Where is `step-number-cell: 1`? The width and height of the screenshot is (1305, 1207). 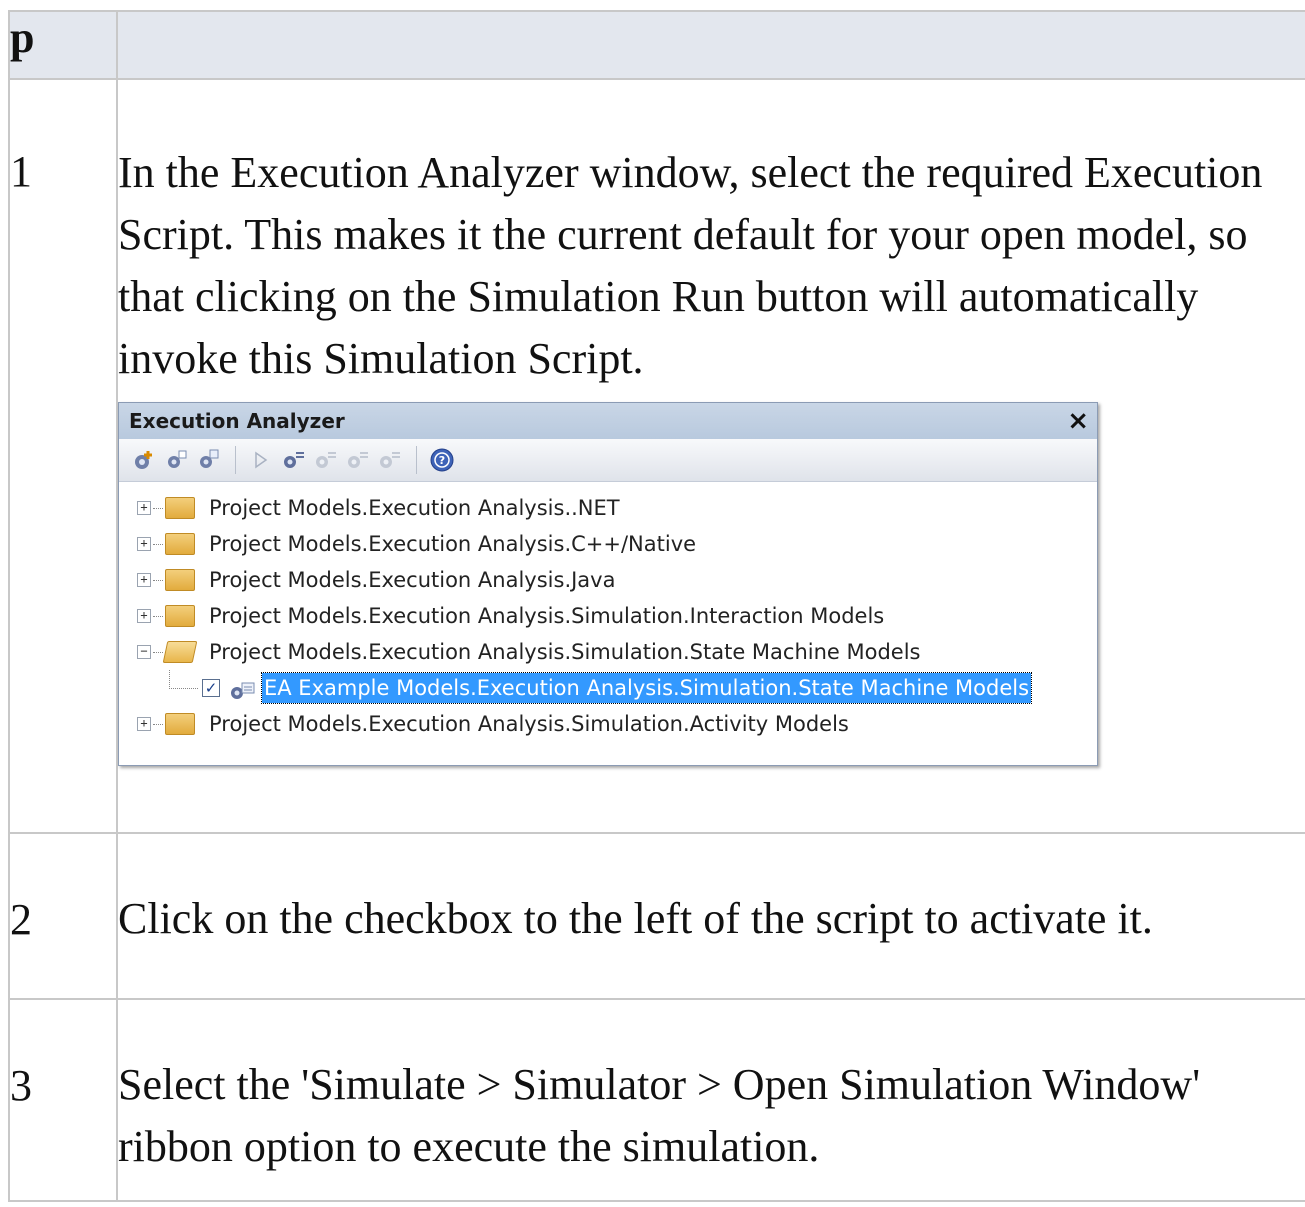
step-number-cell: 1 is located at coordinates (63, 456).